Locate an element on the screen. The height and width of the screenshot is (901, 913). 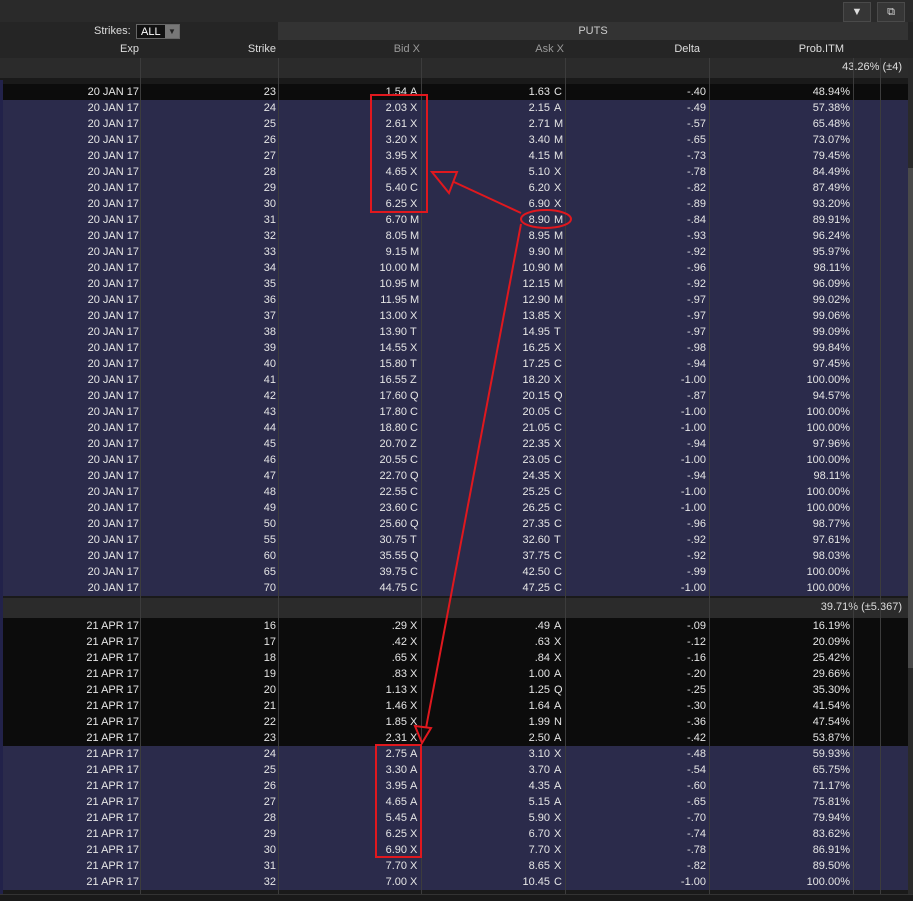
table-row: 21 APR 17 19 .83 X 1.00 A -.20 29.66% is located at coordinates (454, 674).